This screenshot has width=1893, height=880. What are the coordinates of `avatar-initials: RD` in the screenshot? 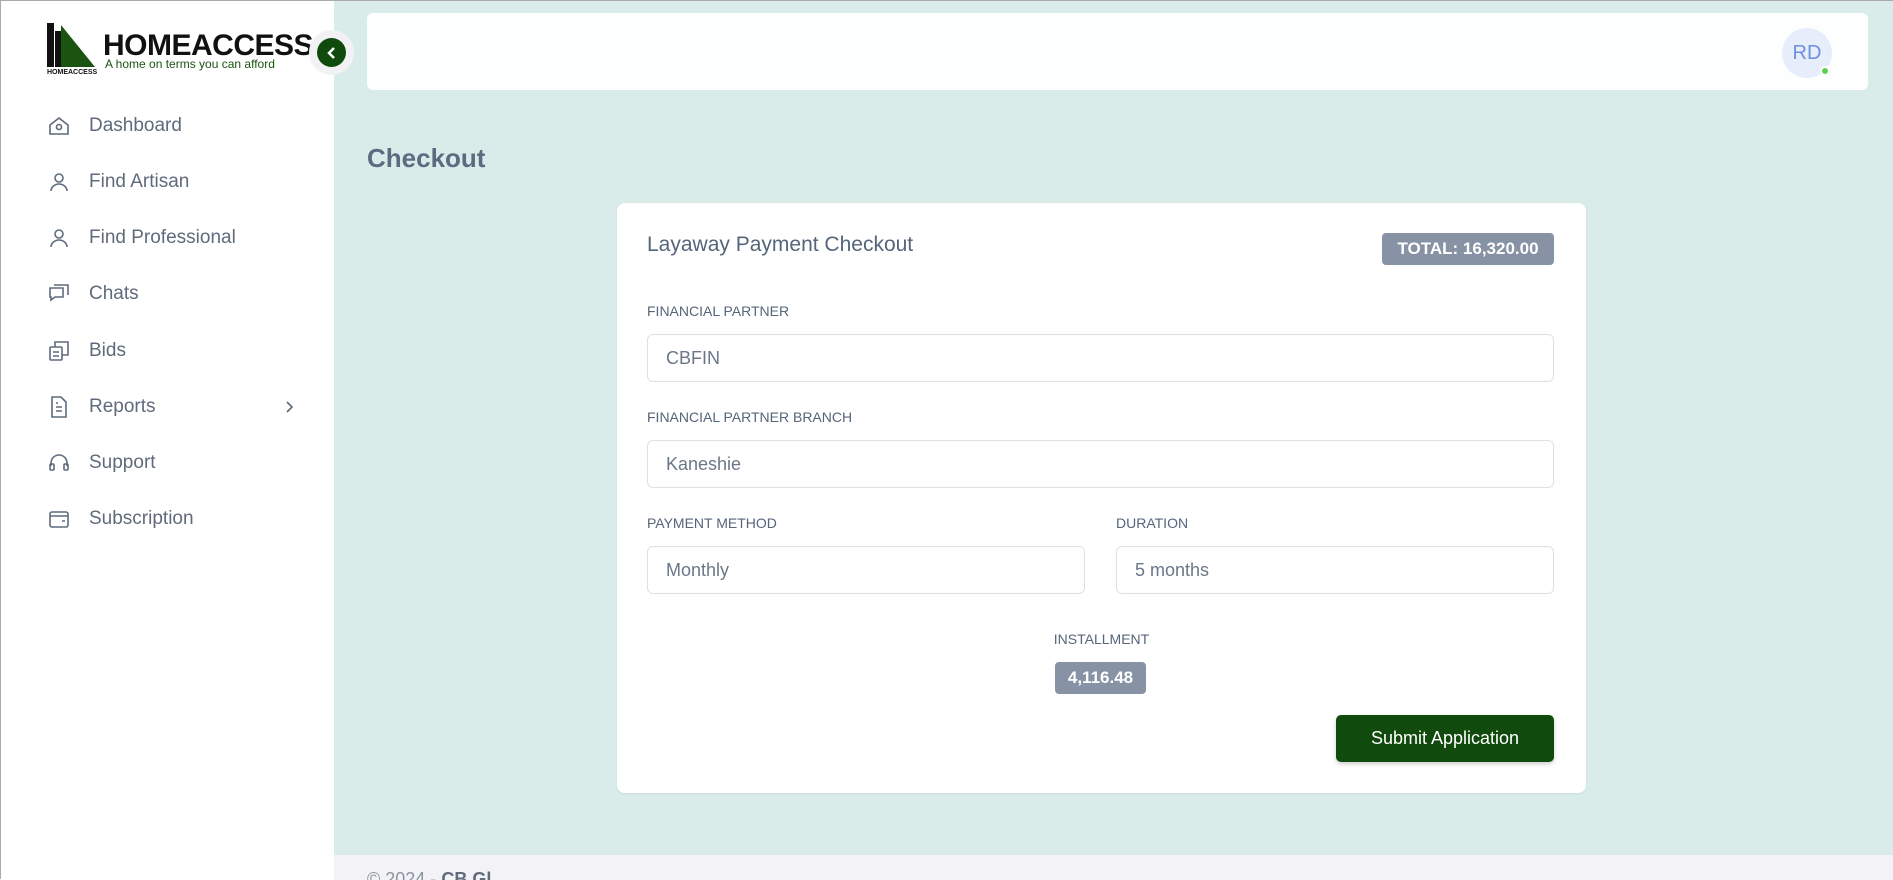 It's located at (1807, 52).